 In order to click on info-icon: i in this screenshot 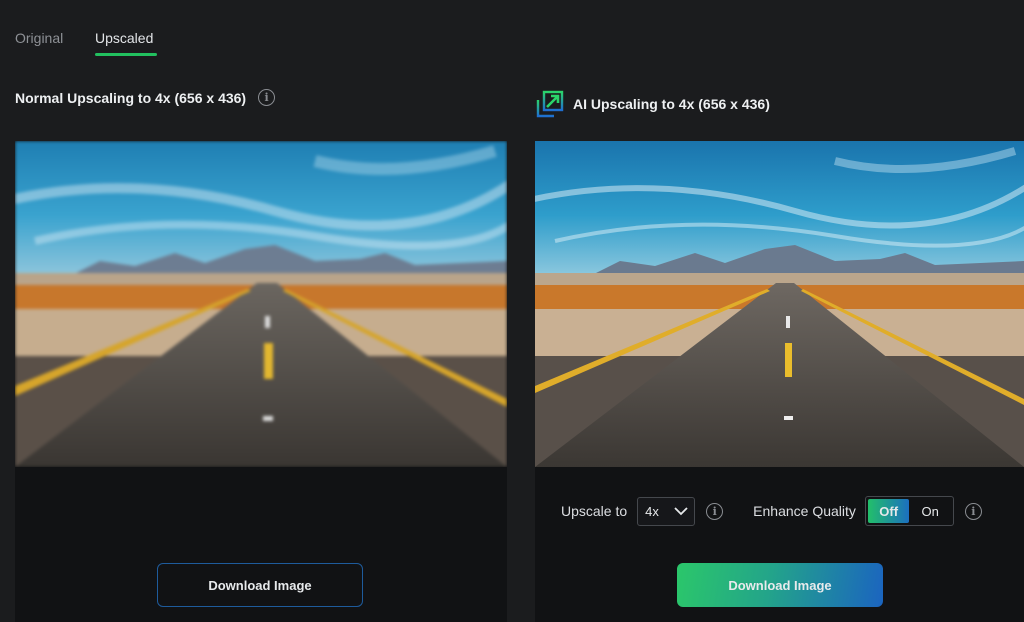, I will do `click(267, 97)`.